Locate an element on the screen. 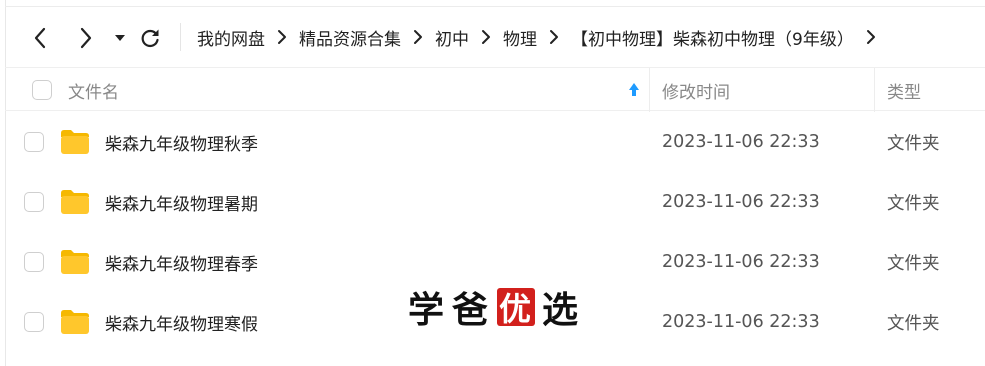 Image resolution: width=985 pixels, height=366 pixels. watermark-char: 爸 is located at coordinates (470, 310).